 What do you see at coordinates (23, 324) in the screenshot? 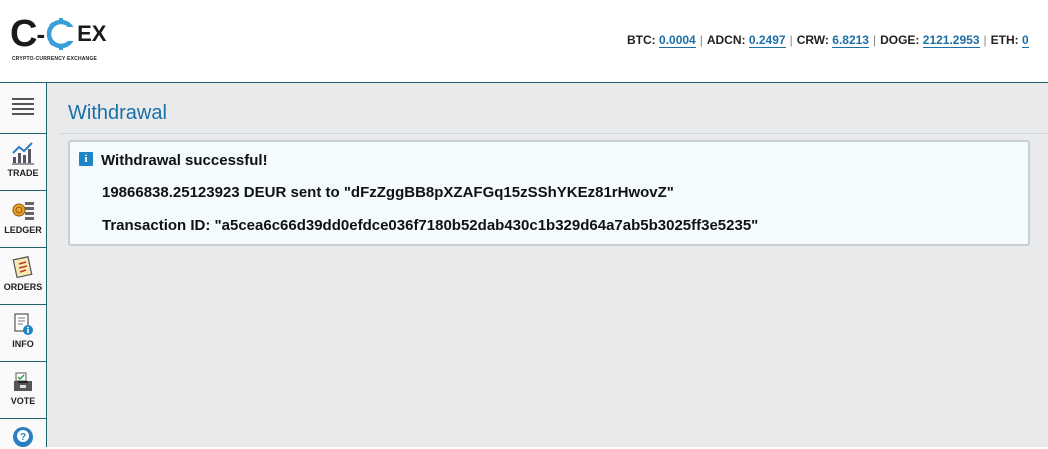
I see `info-doc-icon` at bounding box center [23, 324].